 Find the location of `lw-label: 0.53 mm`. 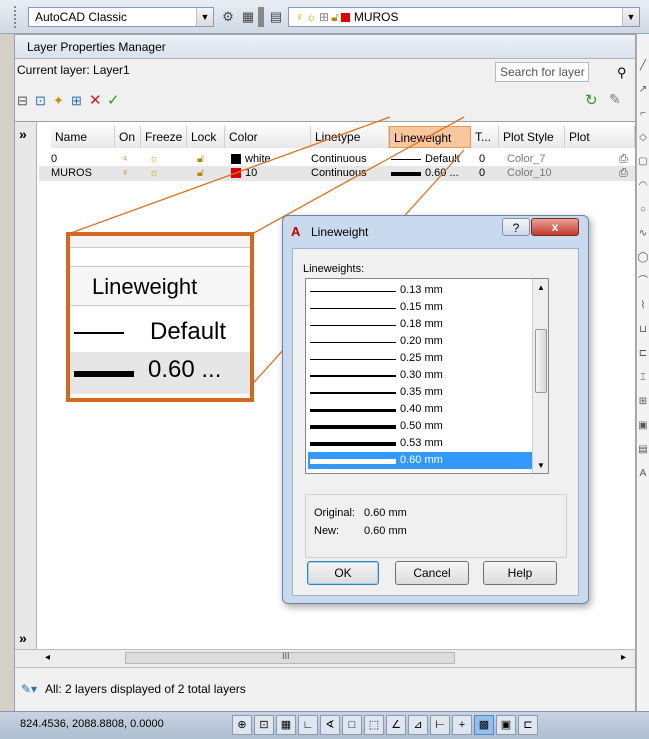

lw-label: 0.53 mm is located at coordinates (421, 443).